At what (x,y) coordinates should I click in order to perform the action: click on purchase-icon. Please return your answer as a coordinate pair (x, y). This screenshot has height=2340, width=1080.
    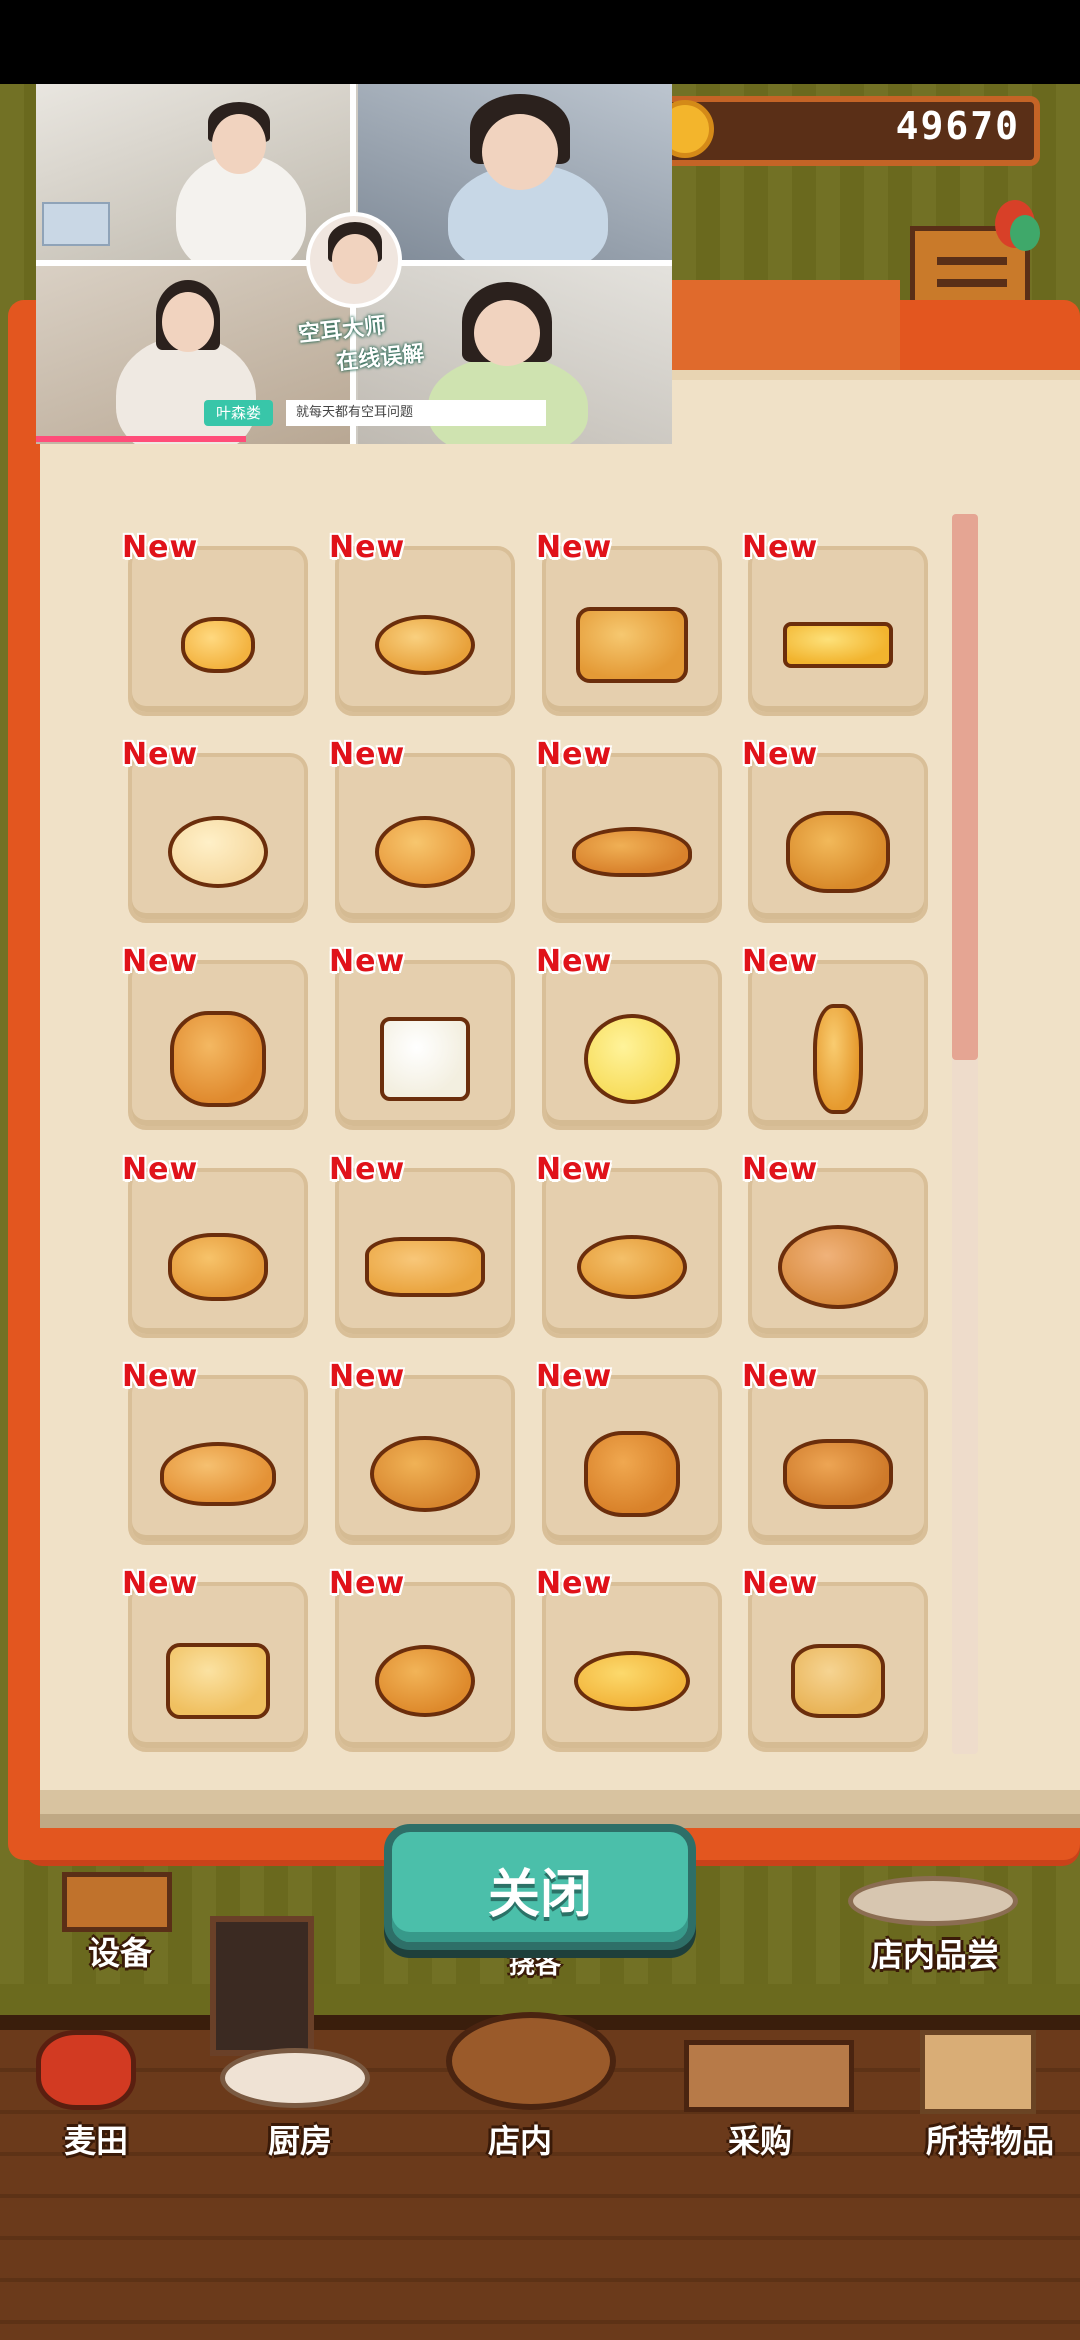
    Looking at the image, I should click on (769, 2076).